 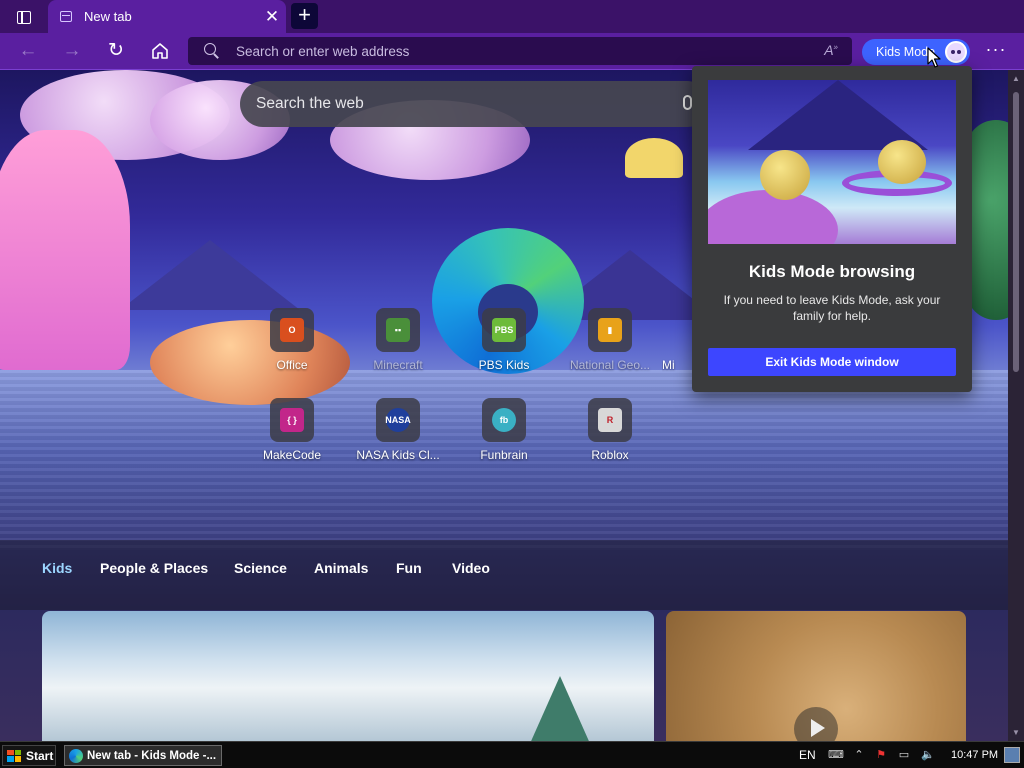 I want to click on tab-people-places: People & Places, so click(x=154, y=568).